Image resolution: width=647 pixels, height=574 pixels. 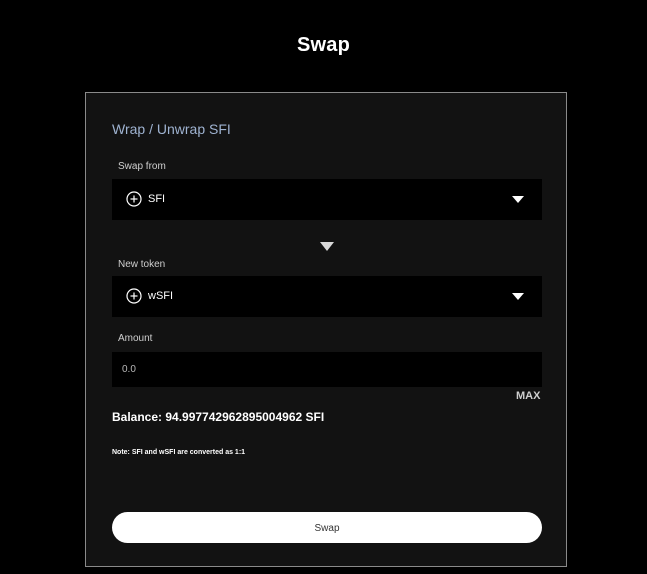 I want to click on new-token-name: wSFI, so click(x=161, y=296).